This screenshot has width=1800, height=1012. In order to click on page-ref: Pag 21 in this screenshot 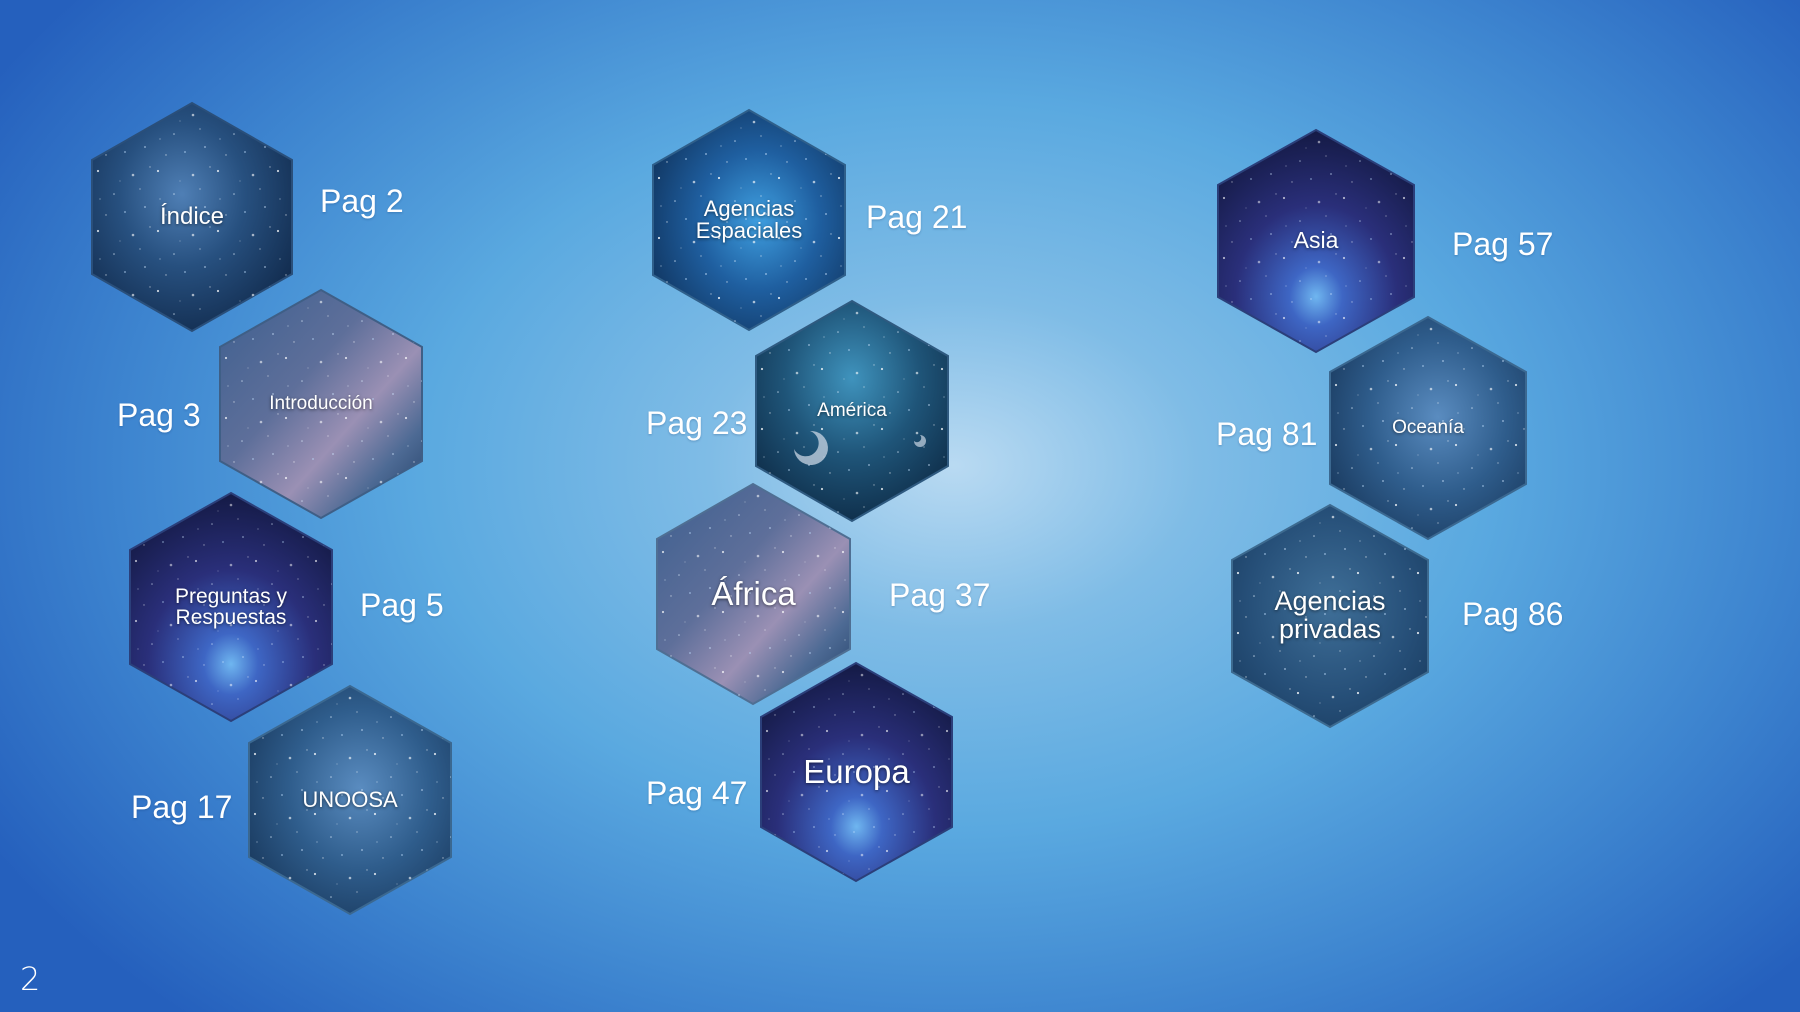, I will do `click(917, 217)`.